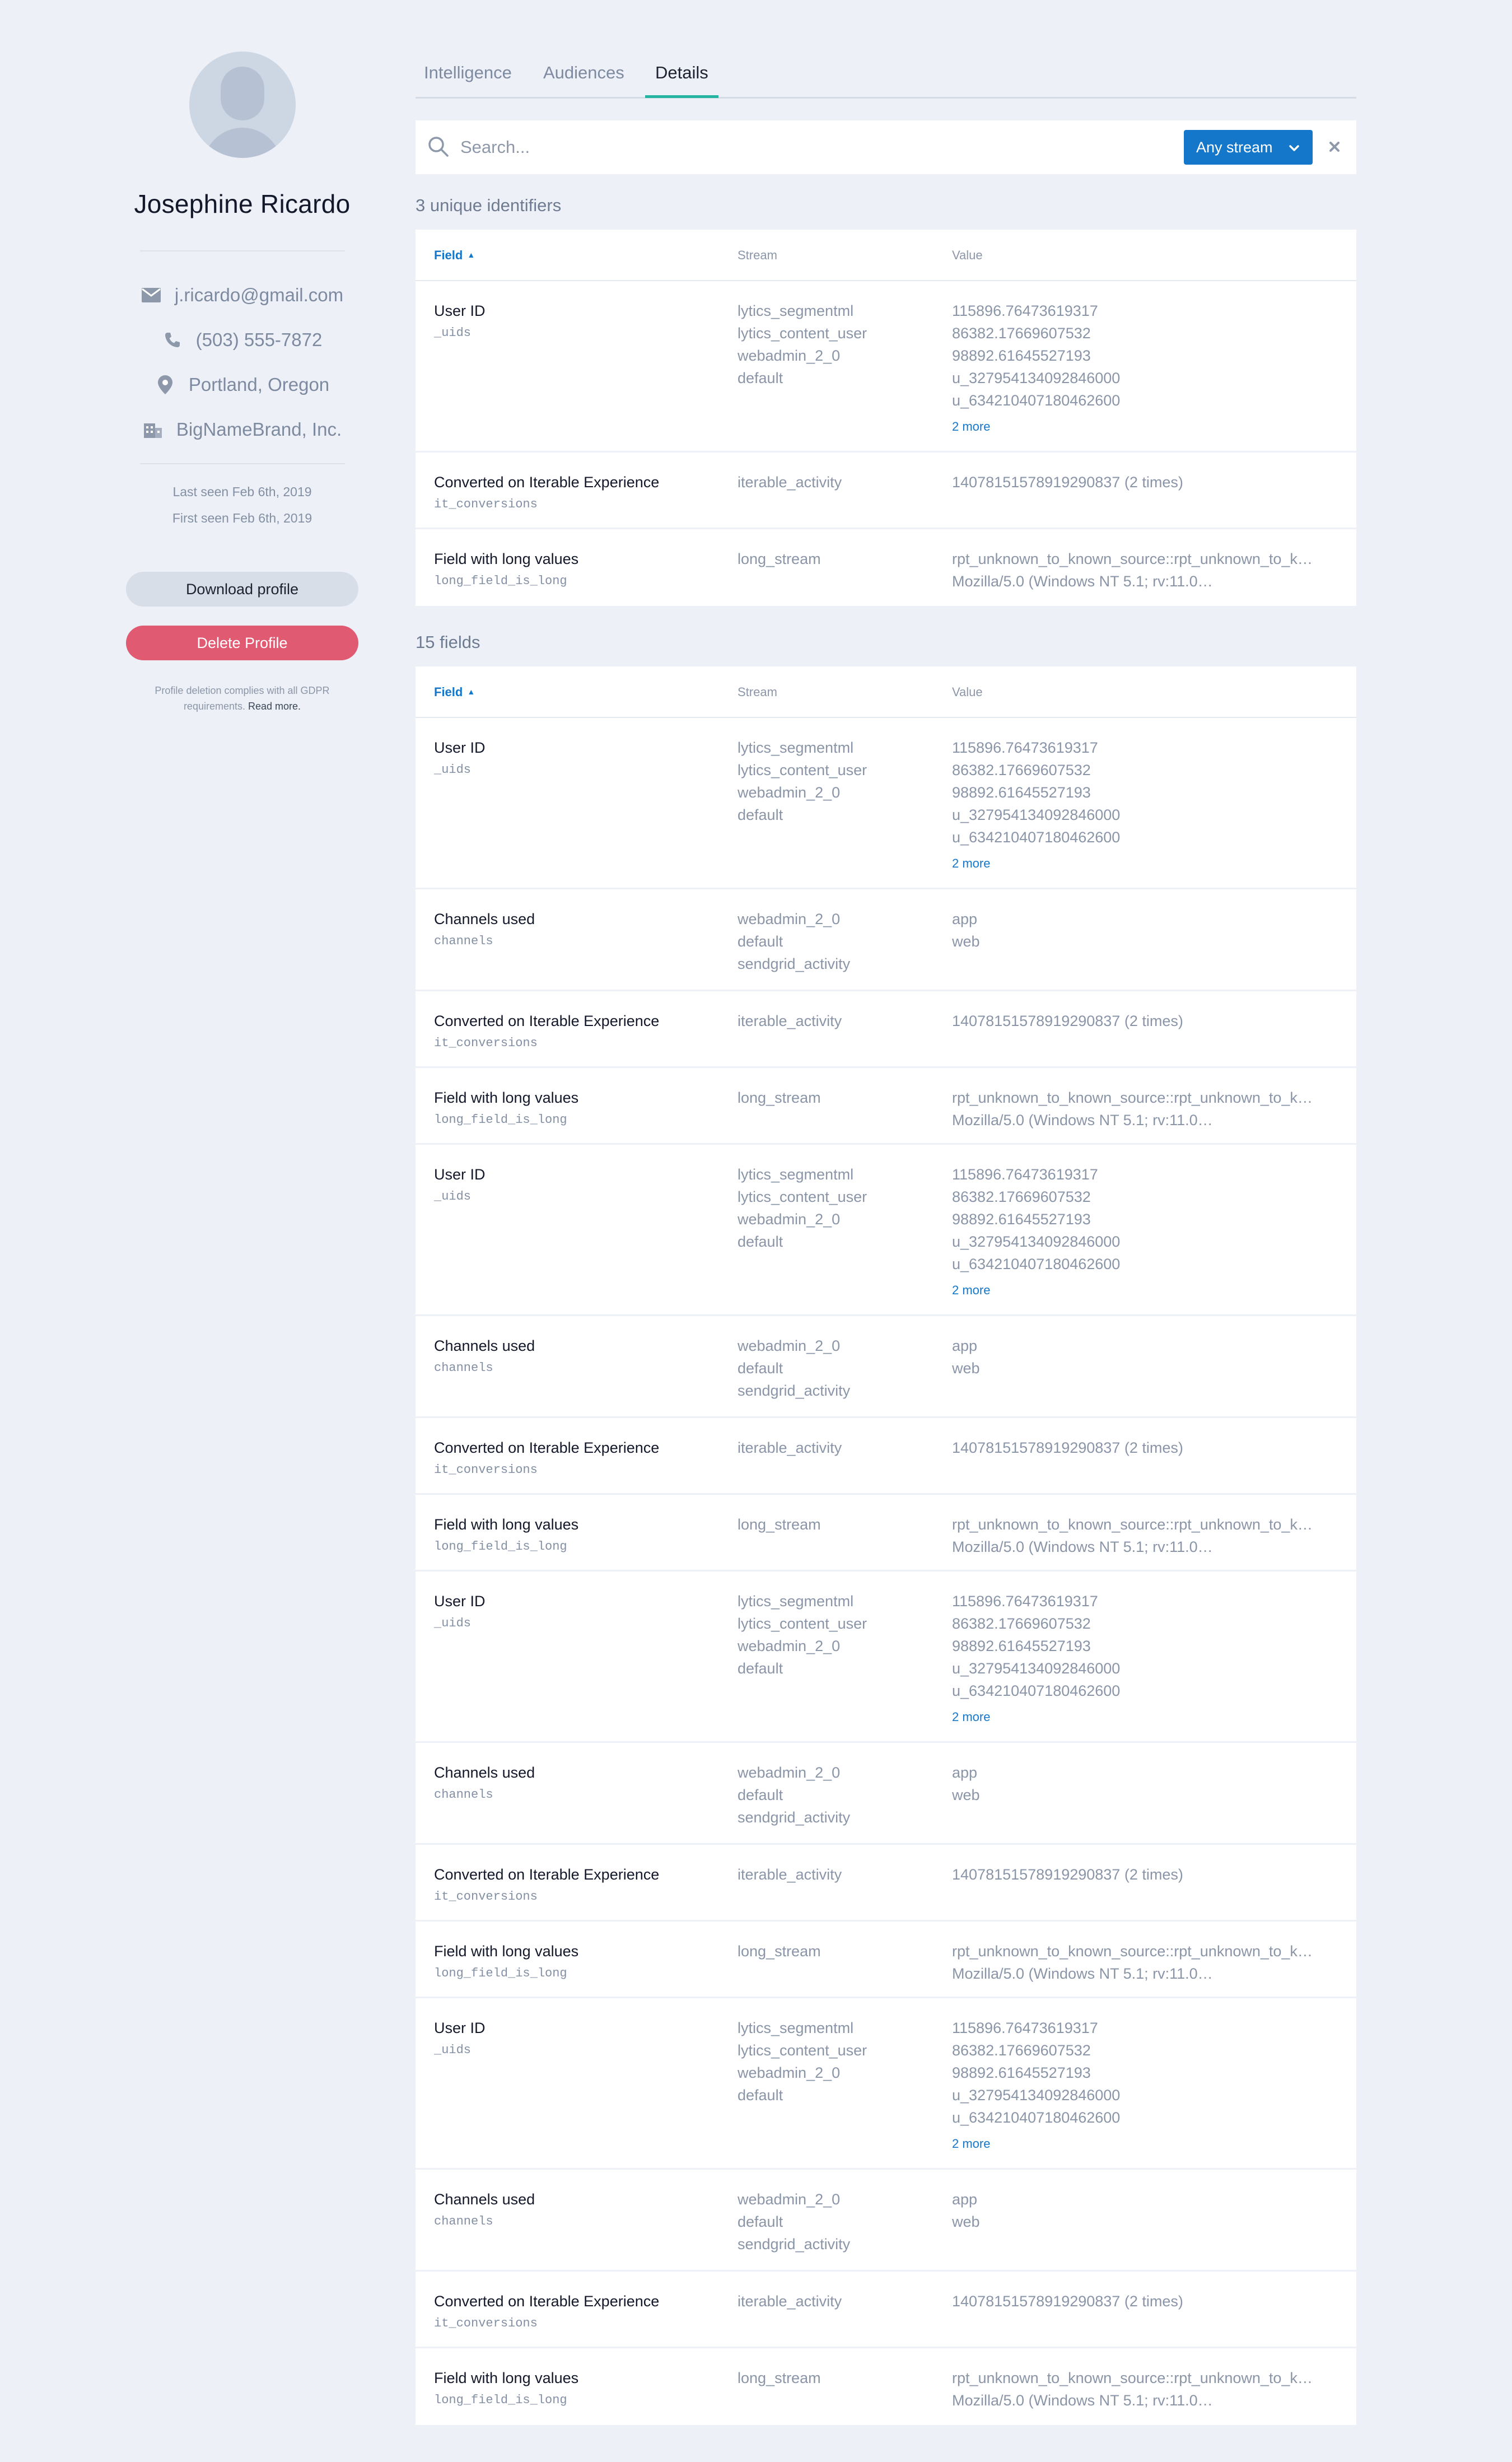 The width and height of the screenshot is (1512, 2462). I want to click on gdpr-read-more-link: Read more., so click(275, 706).